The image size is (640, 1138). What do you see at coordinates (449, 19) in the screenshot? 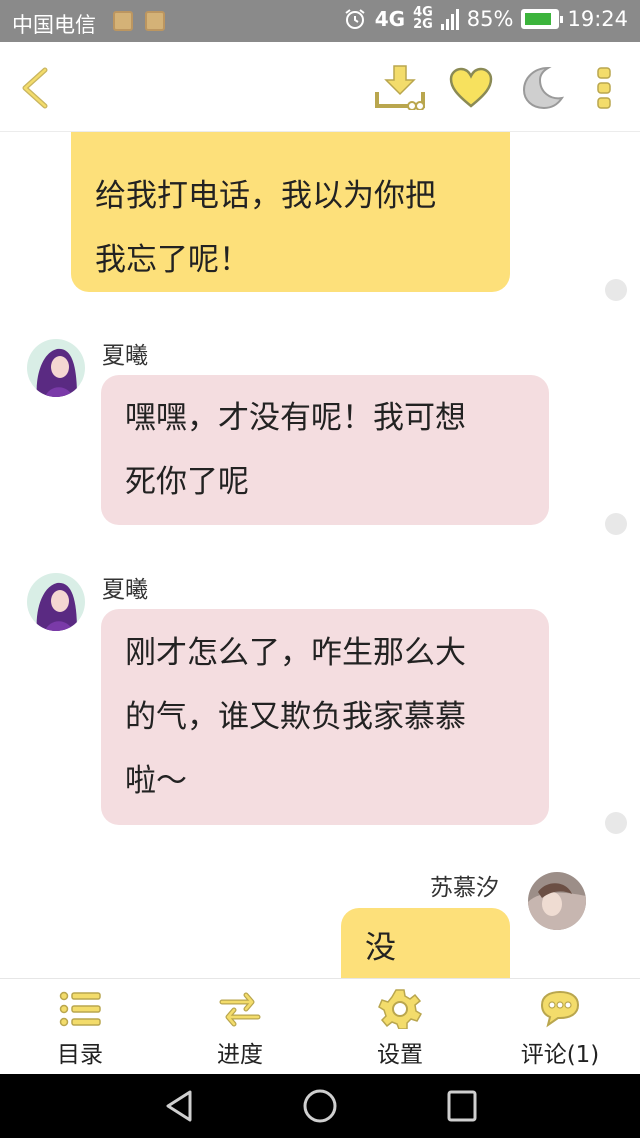
I see `signal-icon` at bounding box center [449, 19].